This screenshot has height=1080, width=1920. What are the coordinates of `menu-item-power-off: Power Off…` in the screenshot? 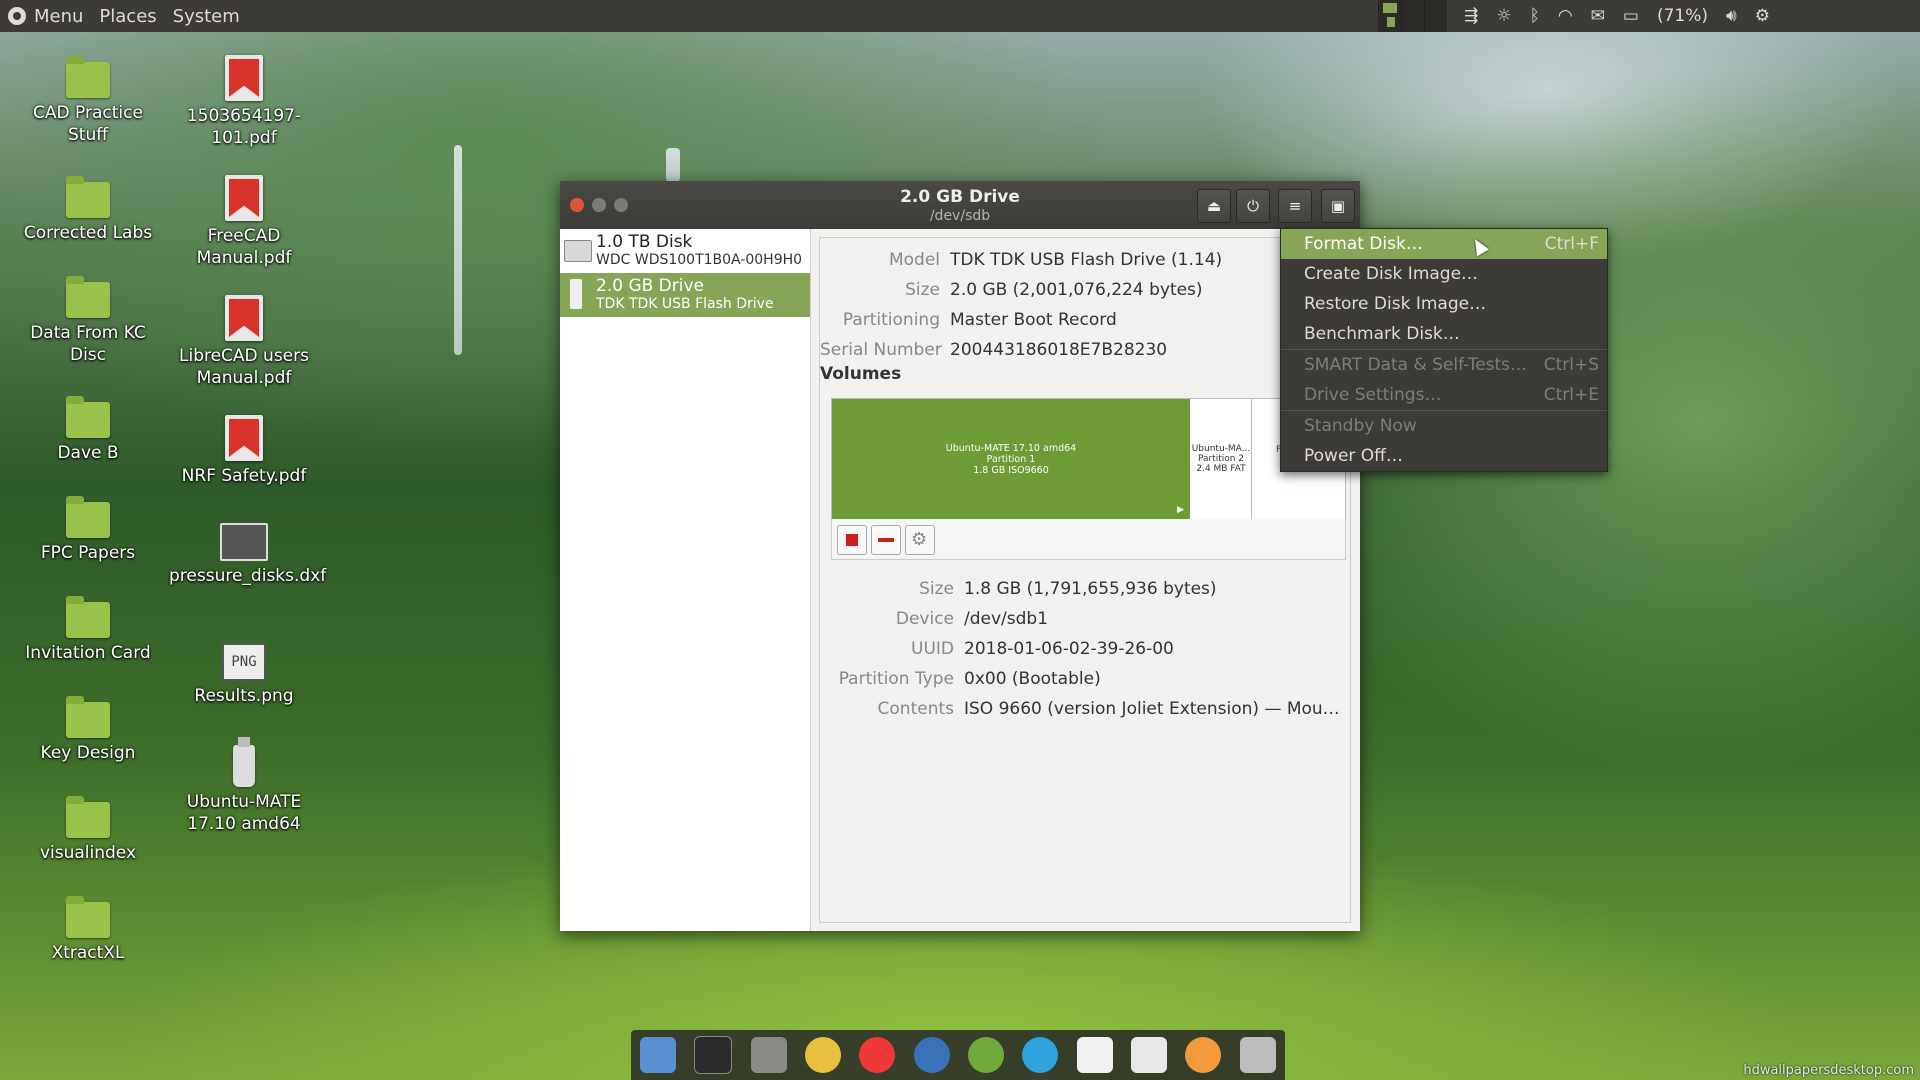 It's located at (1444, 456).